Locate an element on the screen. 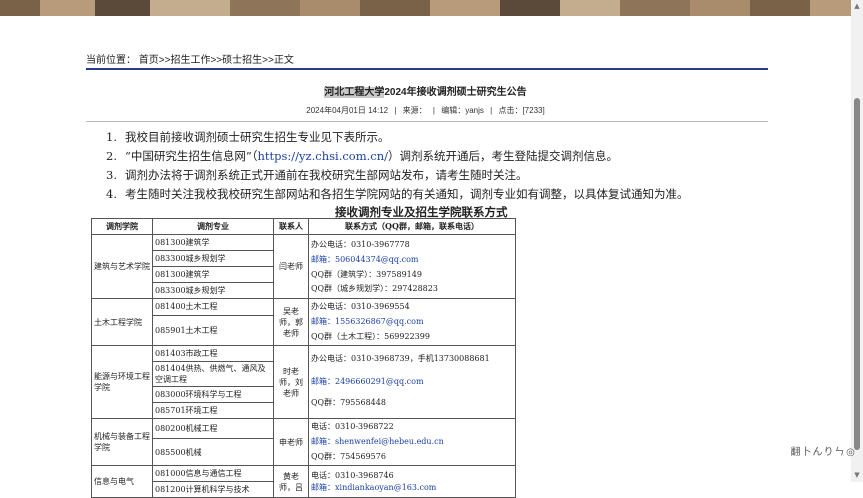  breadcrumb-masters: 硕士招生 is located at coordinates (242, 60).